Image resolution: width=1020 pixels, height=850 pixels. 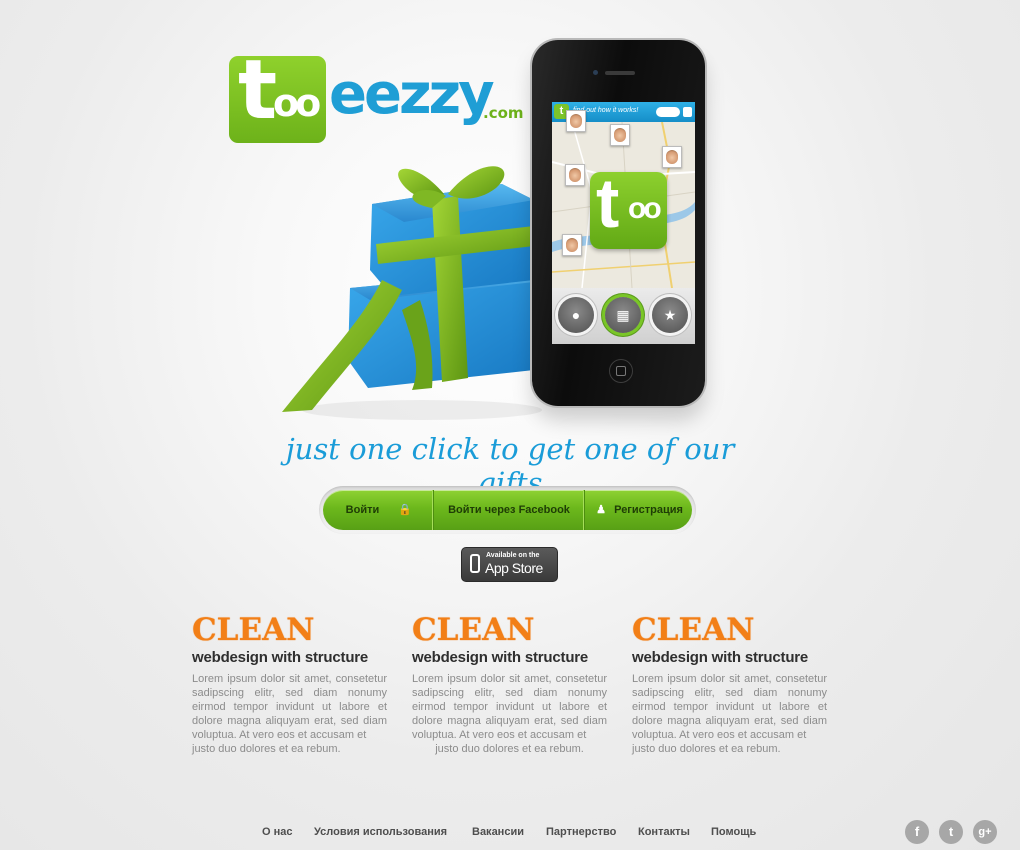 I want to click on facebook-icon: f, so click(x=917, y=832).